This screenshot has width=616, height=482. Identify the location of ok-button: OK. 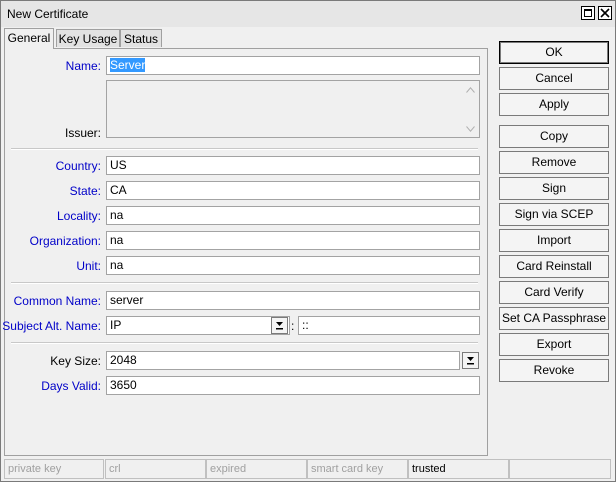
(554, 52).